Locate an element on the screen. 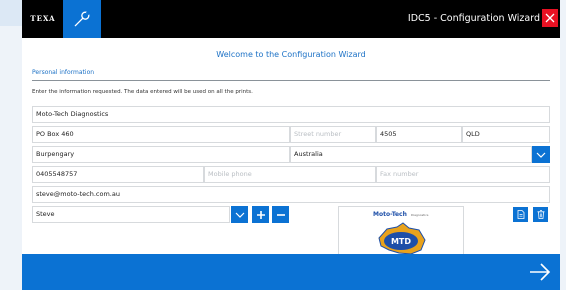  operator-select: Steve is located at coordinates (131, 214).